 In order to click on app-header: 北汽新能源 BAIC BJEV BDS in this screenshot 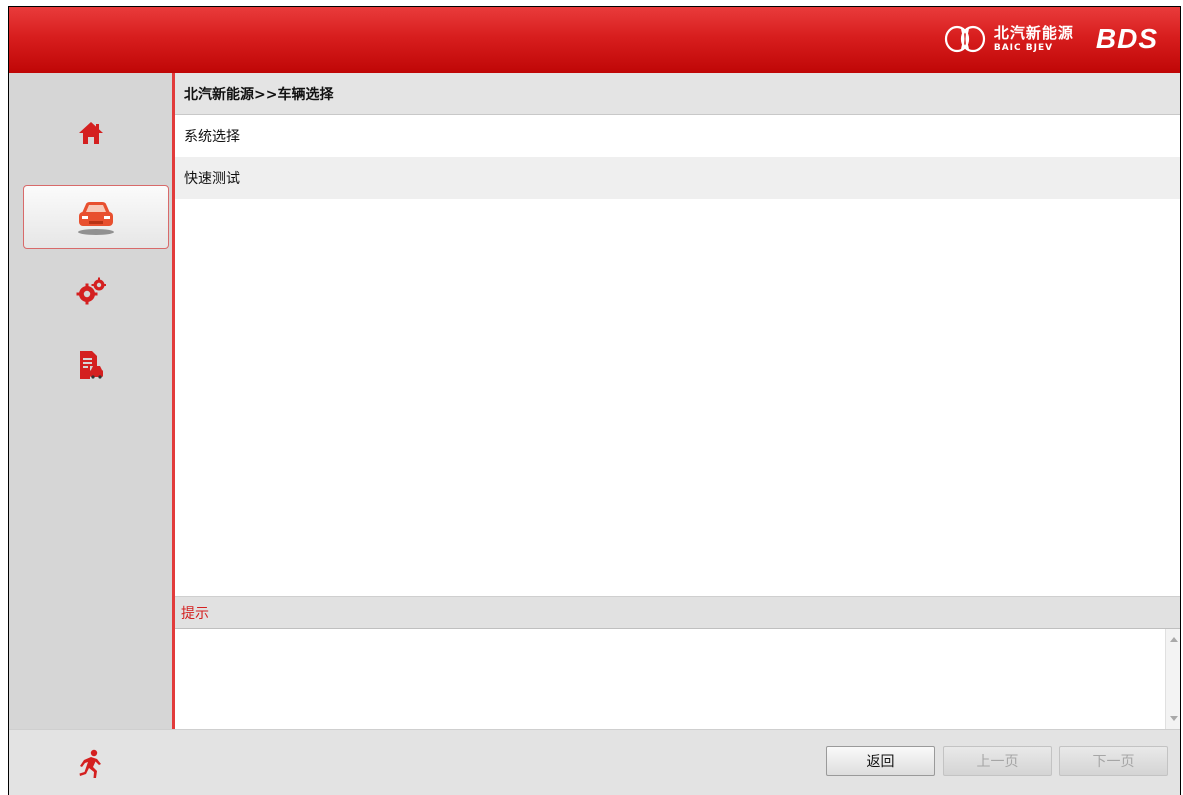, I will do `click(594, 40)`.